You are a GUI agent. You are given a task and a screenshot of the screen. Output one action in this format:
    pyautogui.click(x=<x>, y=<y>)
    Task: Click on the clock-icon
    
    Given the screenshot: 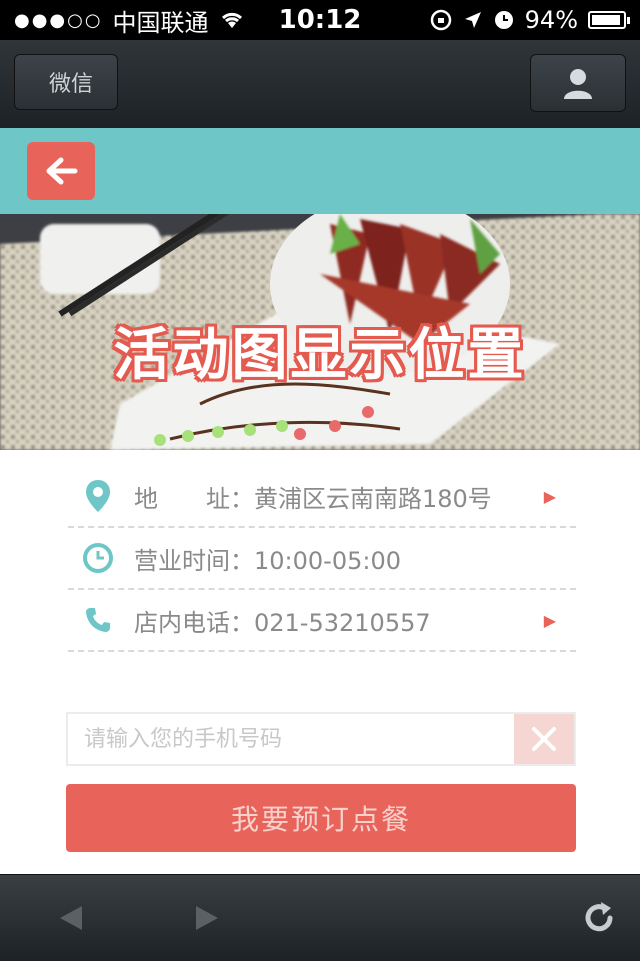 What is the action you would take?
    pyautogui.click(x=98, y=558)
    